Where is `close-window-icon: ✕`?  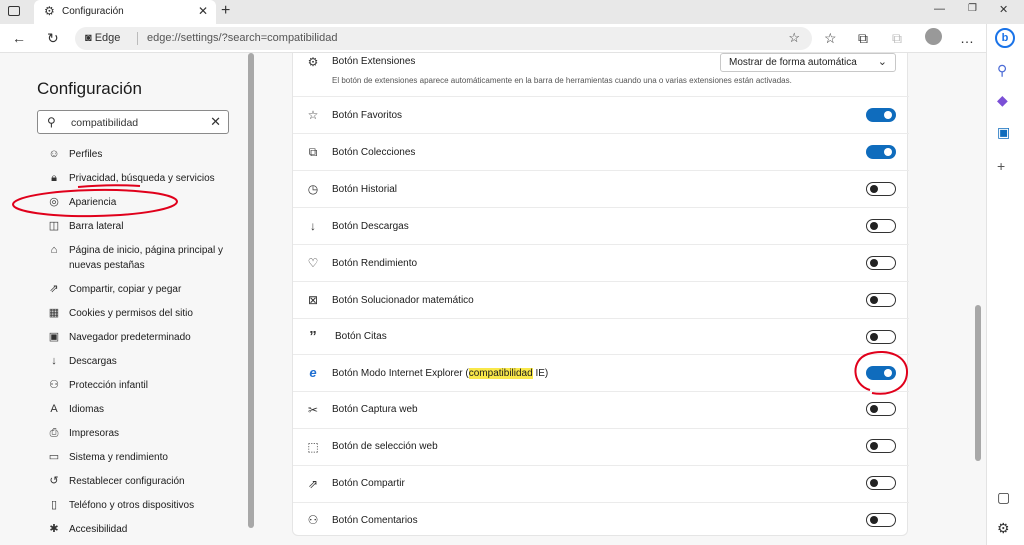 close-window-icon: ✕ is located at coordinates (1003, 9).